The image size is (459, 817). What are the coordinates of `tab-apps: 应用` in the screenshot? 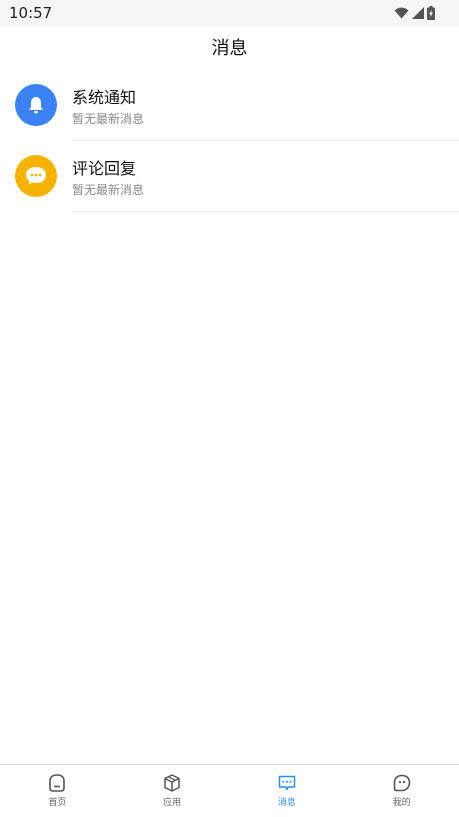 It's located at (172, 791).